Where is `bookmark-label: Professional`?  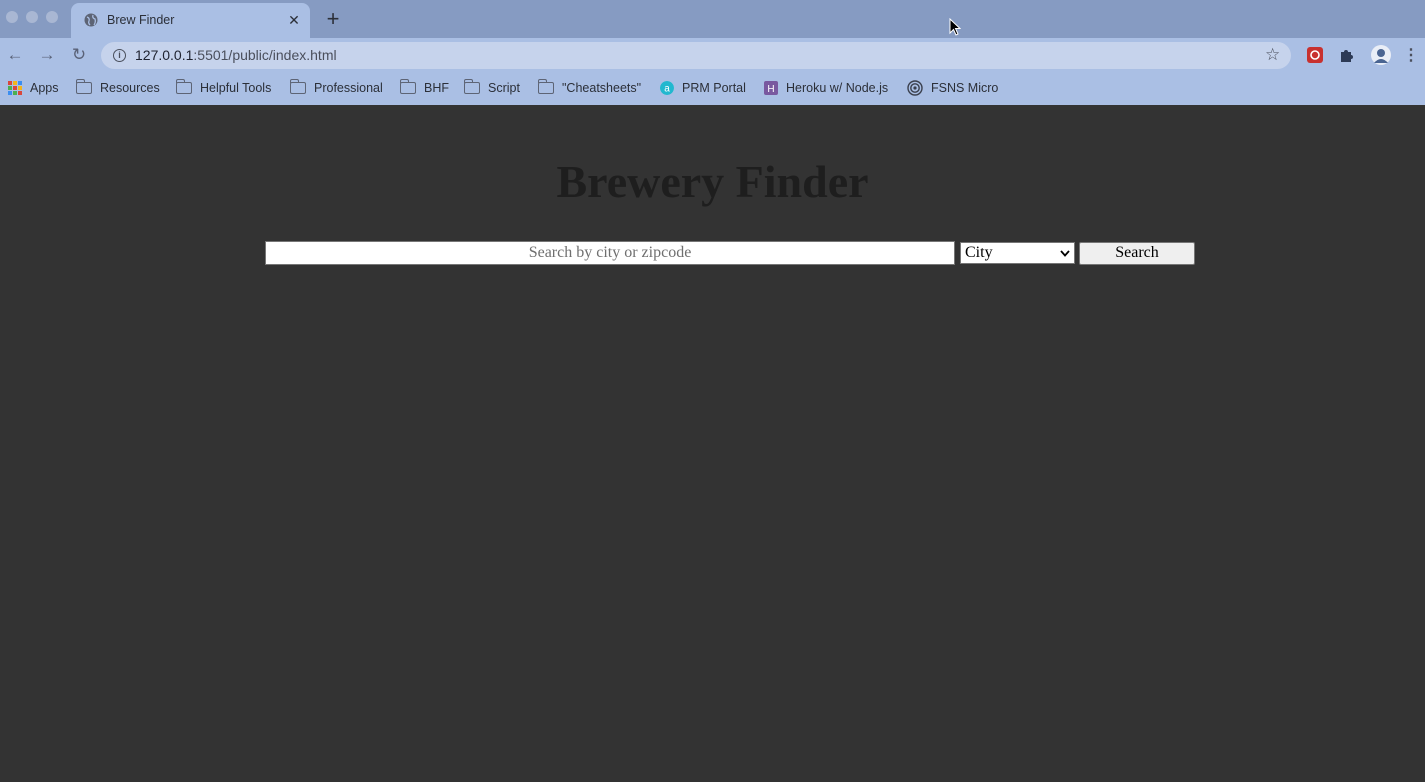
bookmark-label: Professional is located at coordinates (348, 88).